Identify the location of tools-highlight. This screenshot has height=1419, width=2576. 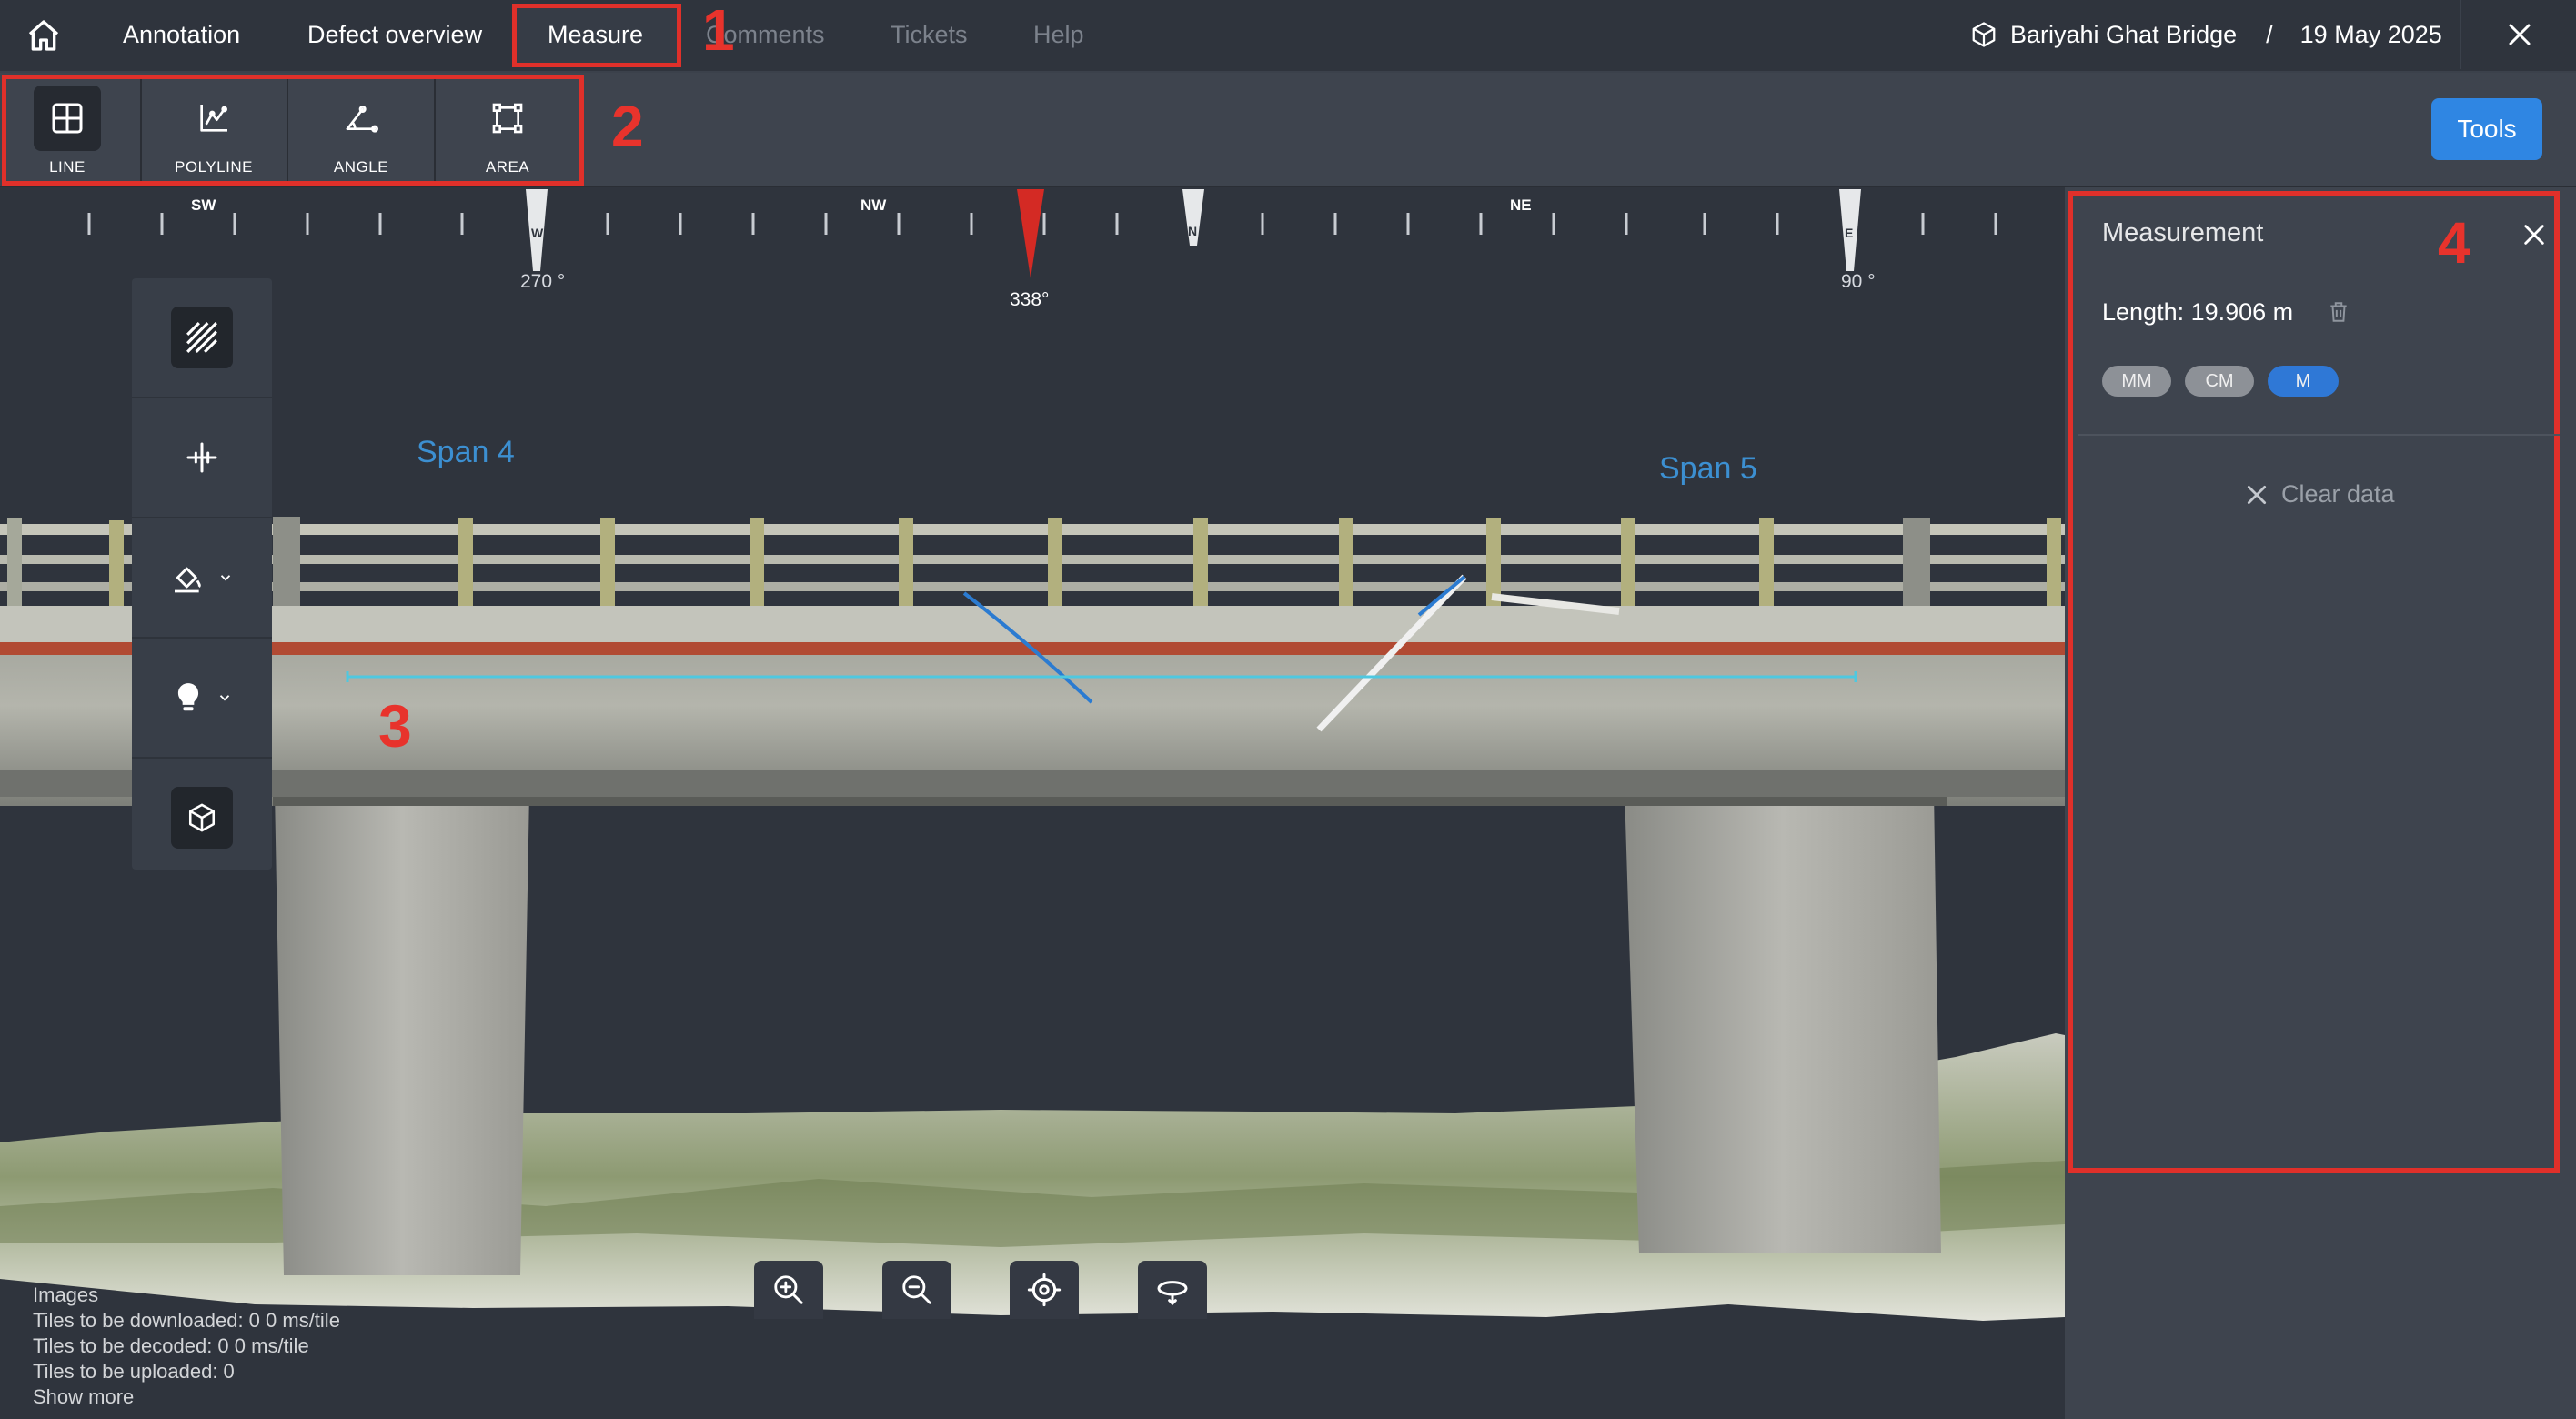
(293, 130).